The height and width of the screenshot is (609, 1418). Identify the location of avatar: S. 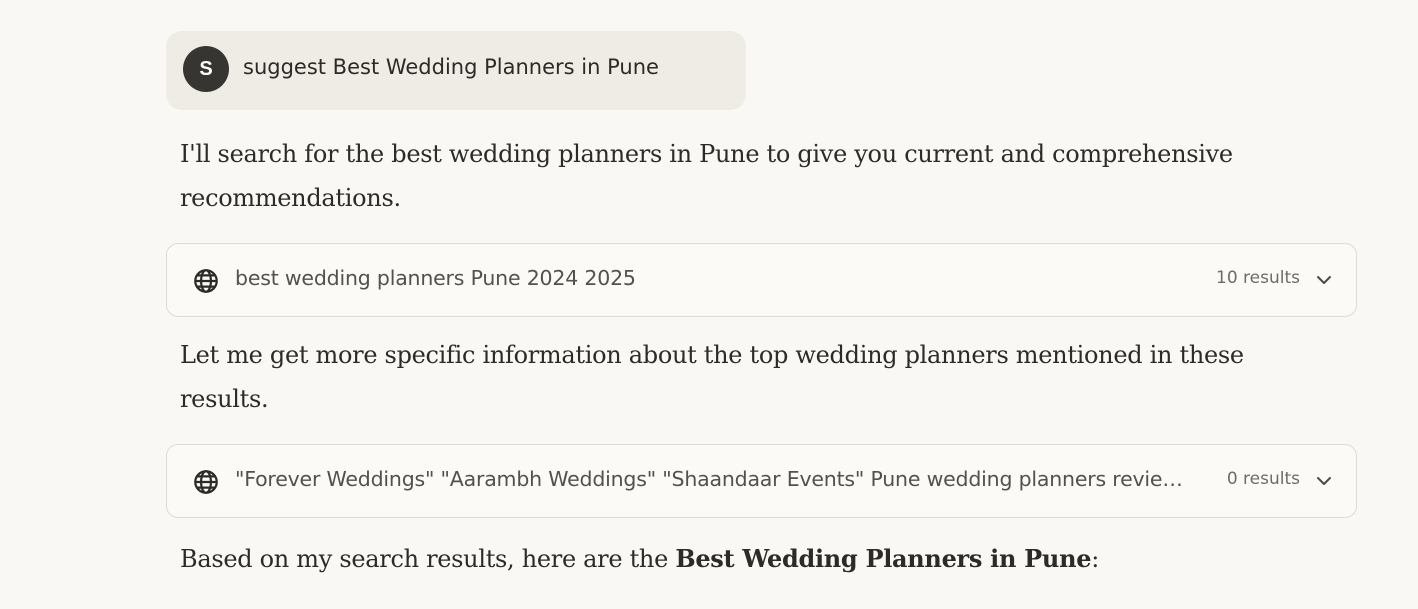
(206, 69).